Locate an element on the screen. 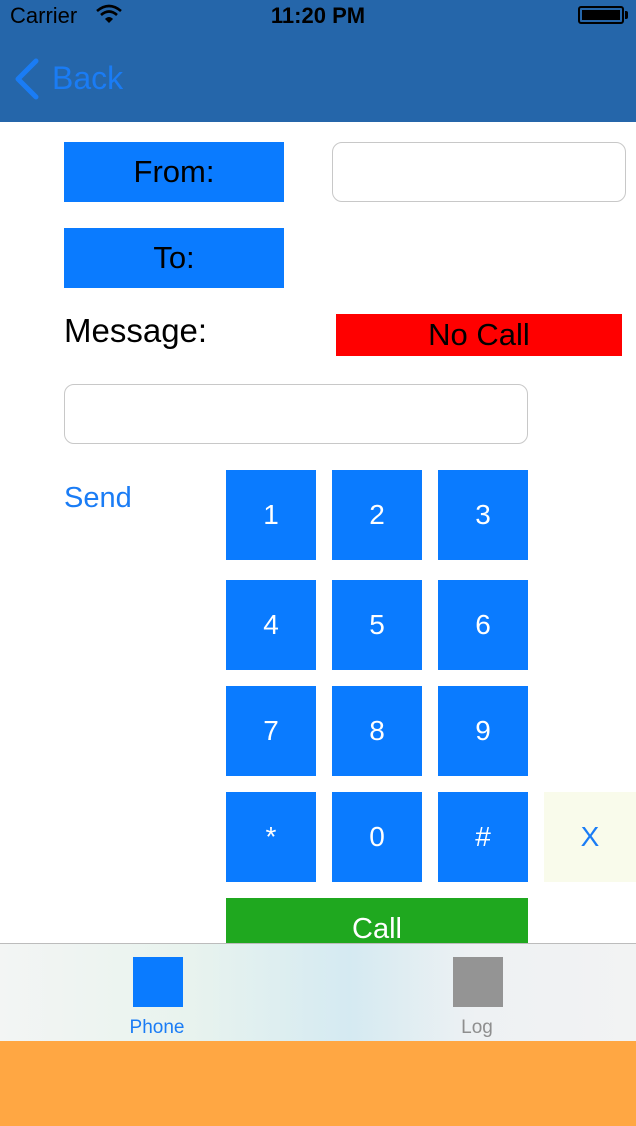 The width and height of the screenshot is (636, 1126). back-button: Back is located at coordinates (87, 78).